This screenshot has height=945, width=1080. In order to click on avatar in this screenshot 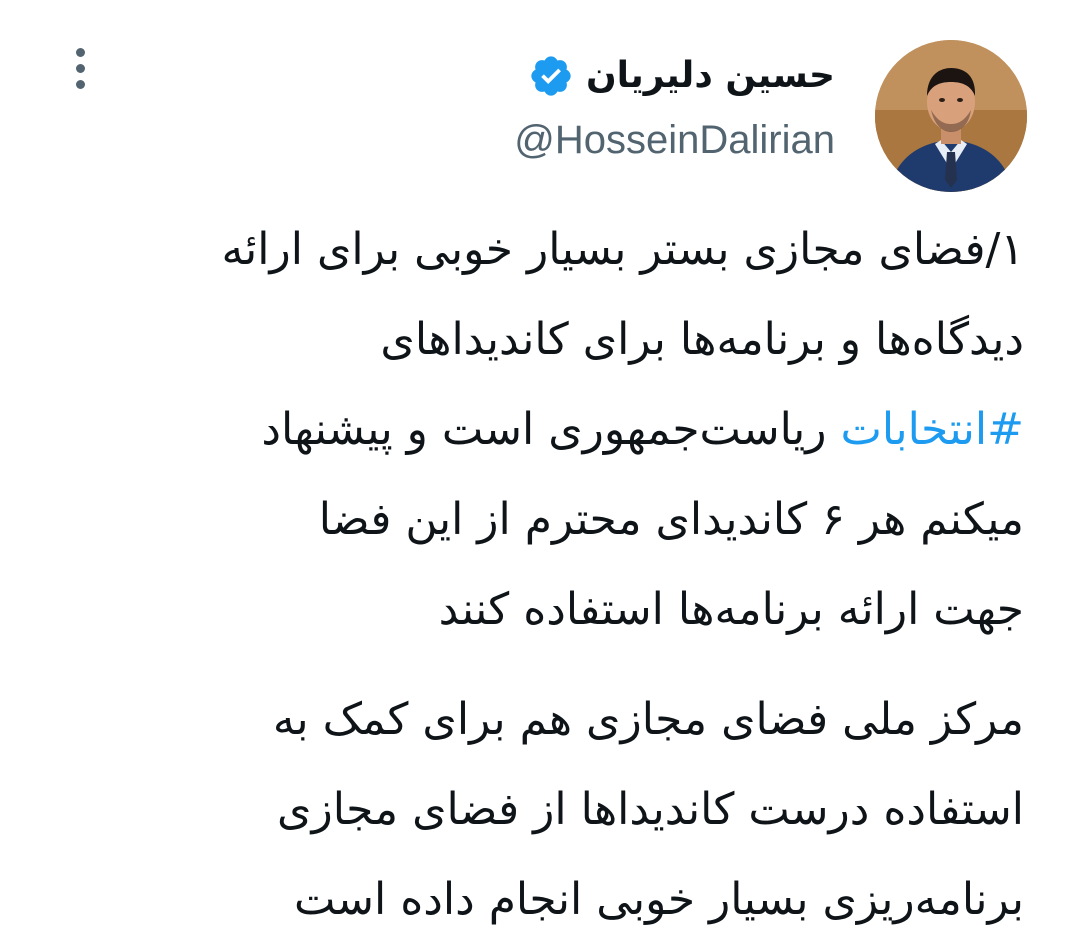, I will do `click(951, 116)`.